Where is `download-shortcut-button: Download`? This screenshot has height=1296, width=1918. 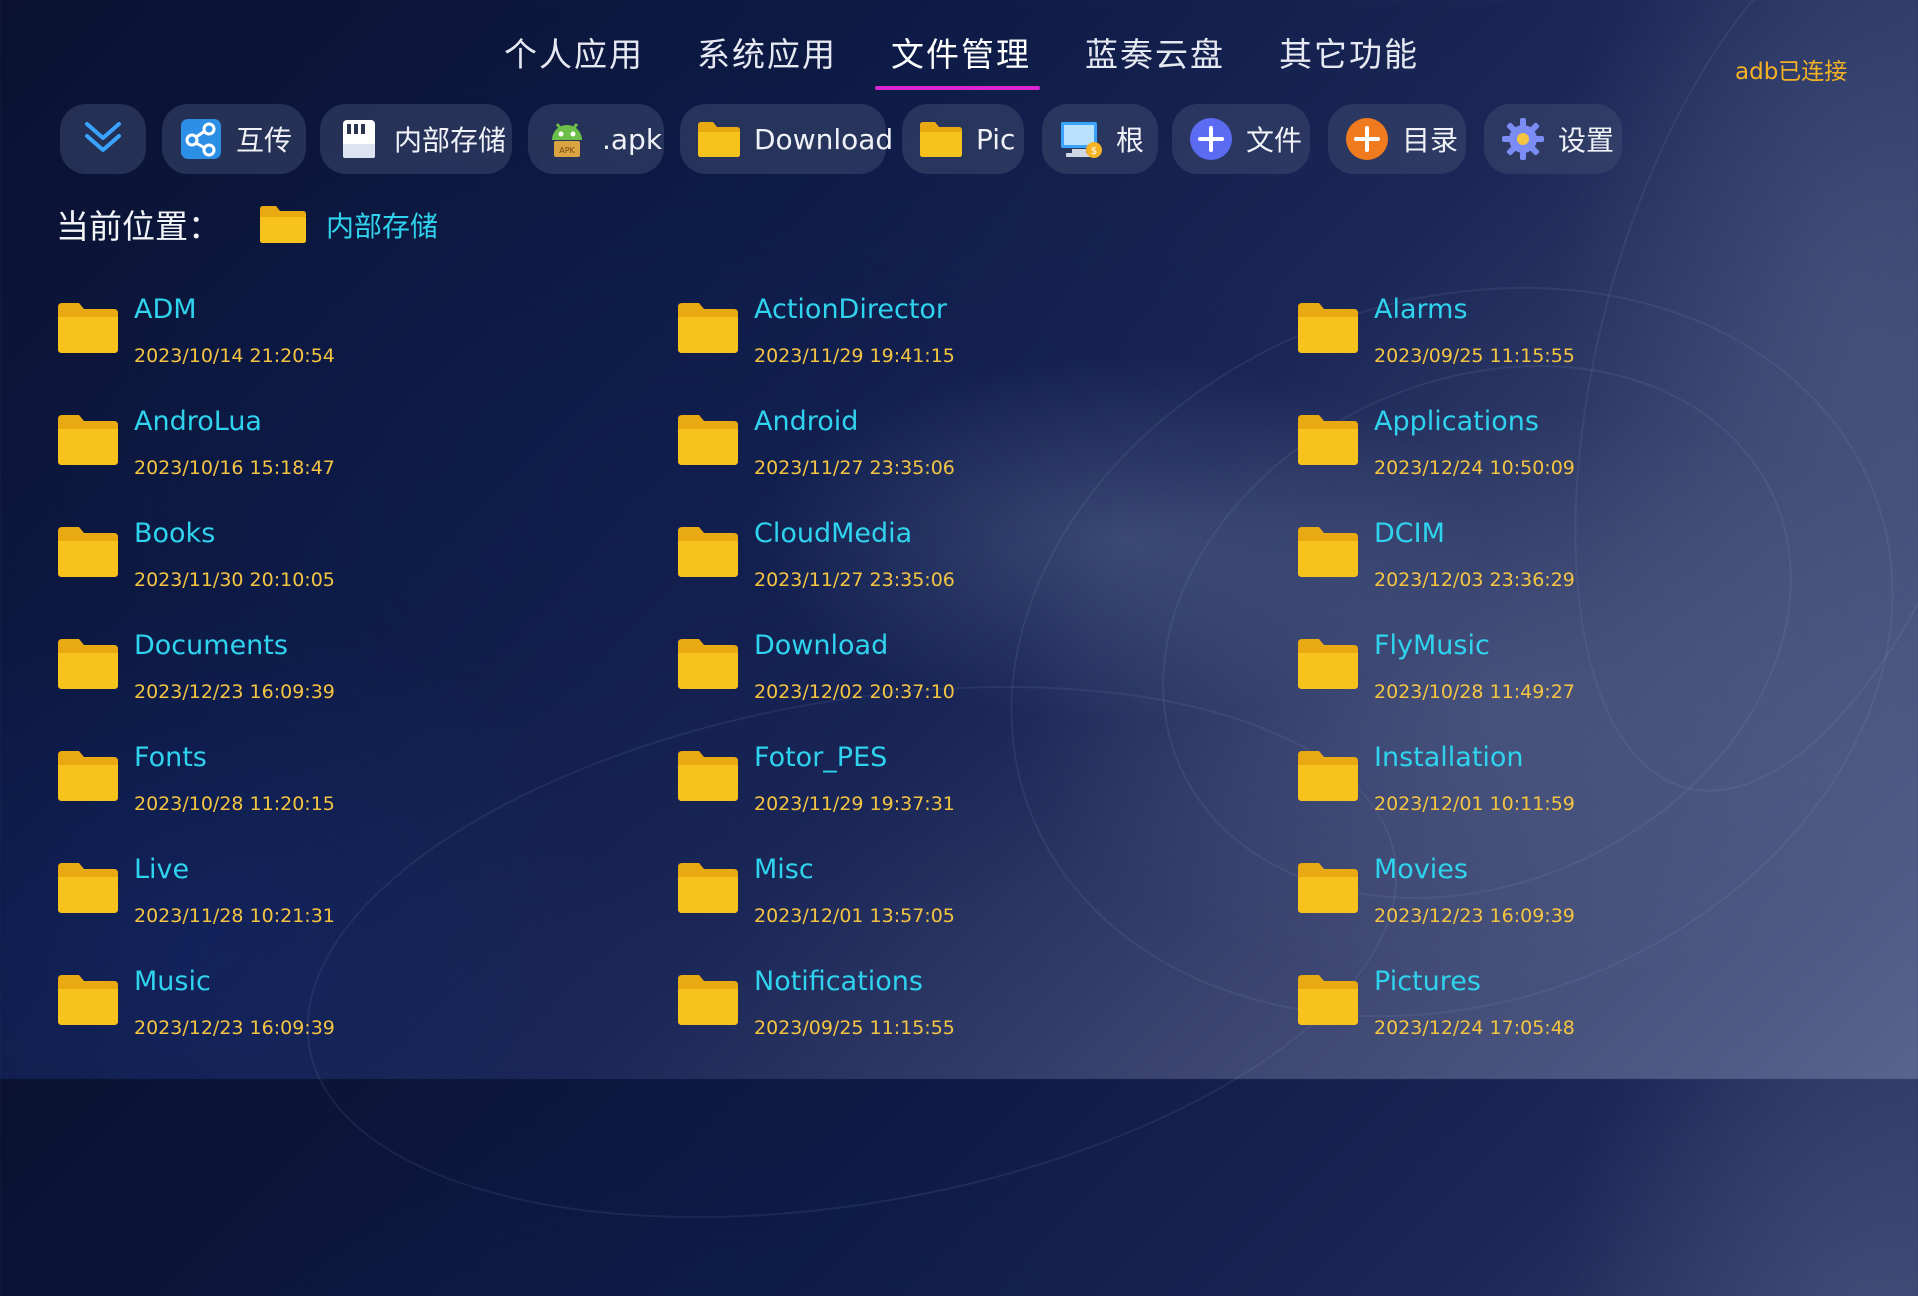 download-shortcut-button: Download is located at coordinates (786, 139).